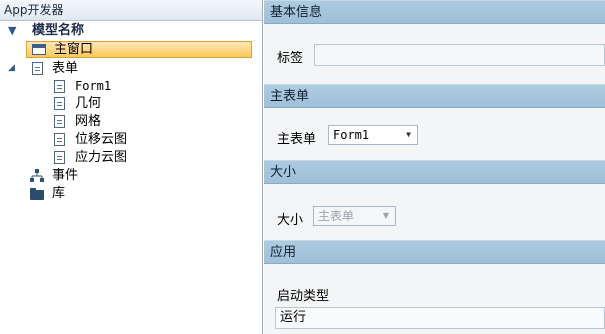  I want to click on tree-item-library: 库, so click(120, 193).